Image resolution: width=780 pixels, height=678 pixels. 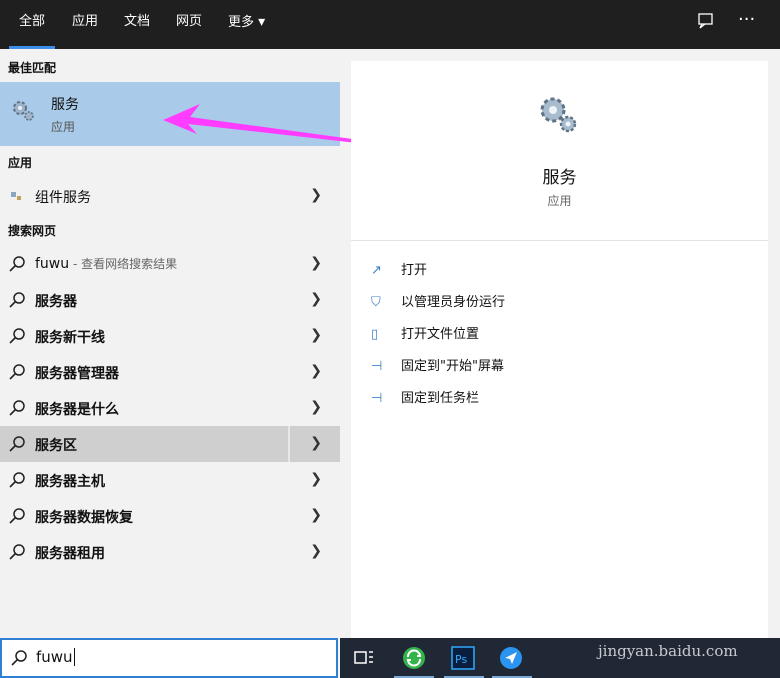 What do you see at coordinates (377, 398) in the screenshot?
I see `pin-taskbar-icon: ⊣` at bounding box center [377, 398].